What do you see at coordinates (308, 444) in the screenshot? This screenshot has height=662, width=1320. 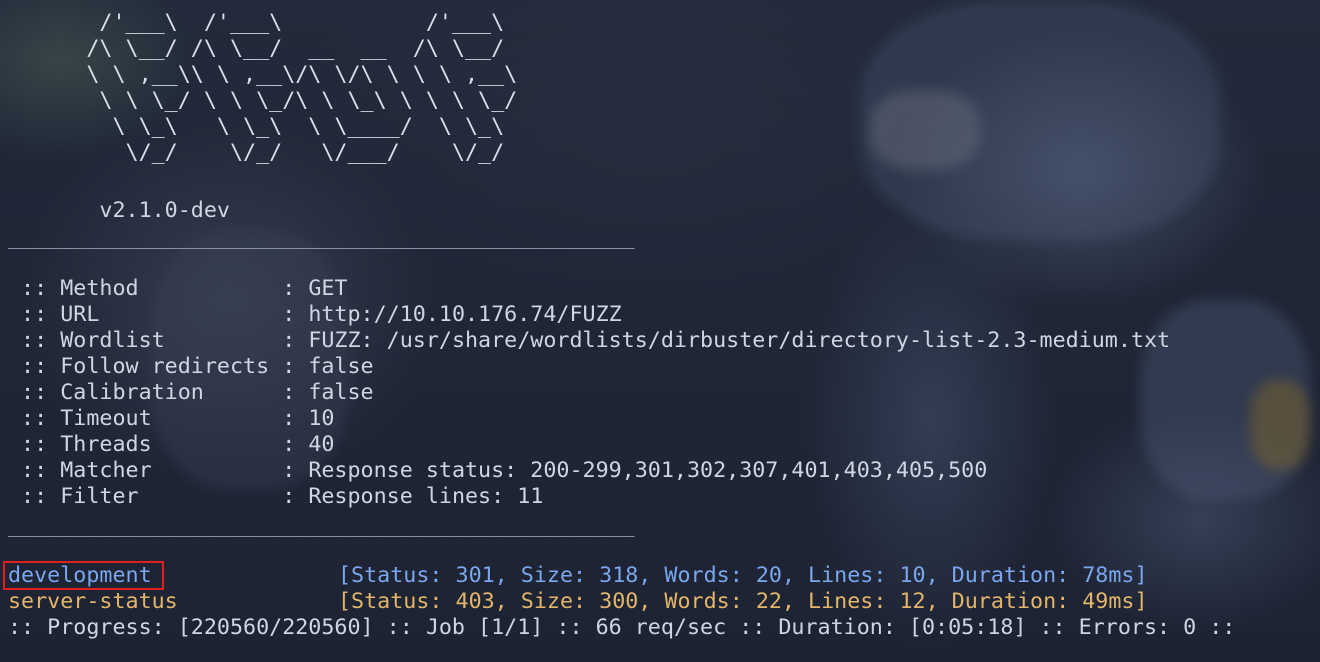 I see `config-value: : 40` at bounding box center [308, 444].